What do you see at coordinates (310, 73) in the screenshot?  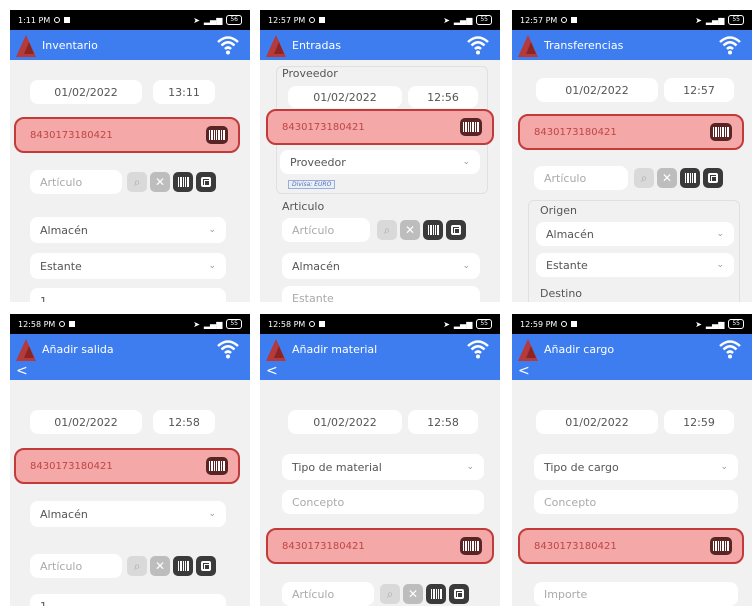 I see `proveedor-label: Proveedor` at bounding box center [310, 73].